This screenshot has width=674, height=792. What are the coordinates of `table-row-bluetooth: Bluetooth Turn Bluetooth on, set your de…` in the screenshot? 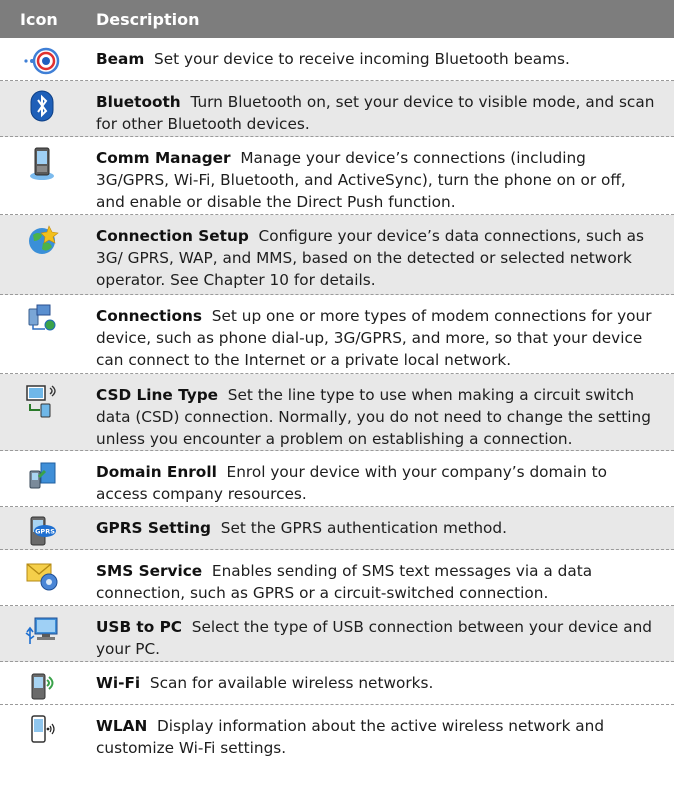 It's located at (337, 109).